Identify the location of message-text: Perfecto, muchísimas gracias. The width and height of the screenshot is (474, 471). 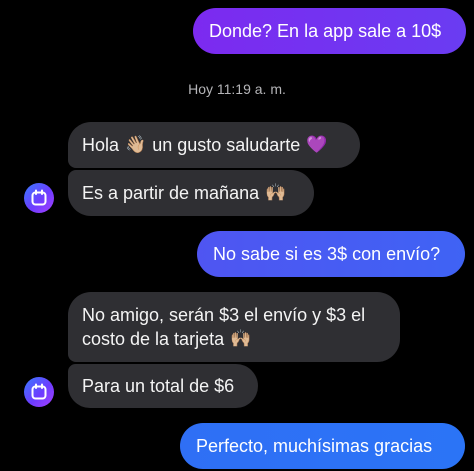
(314, 446).